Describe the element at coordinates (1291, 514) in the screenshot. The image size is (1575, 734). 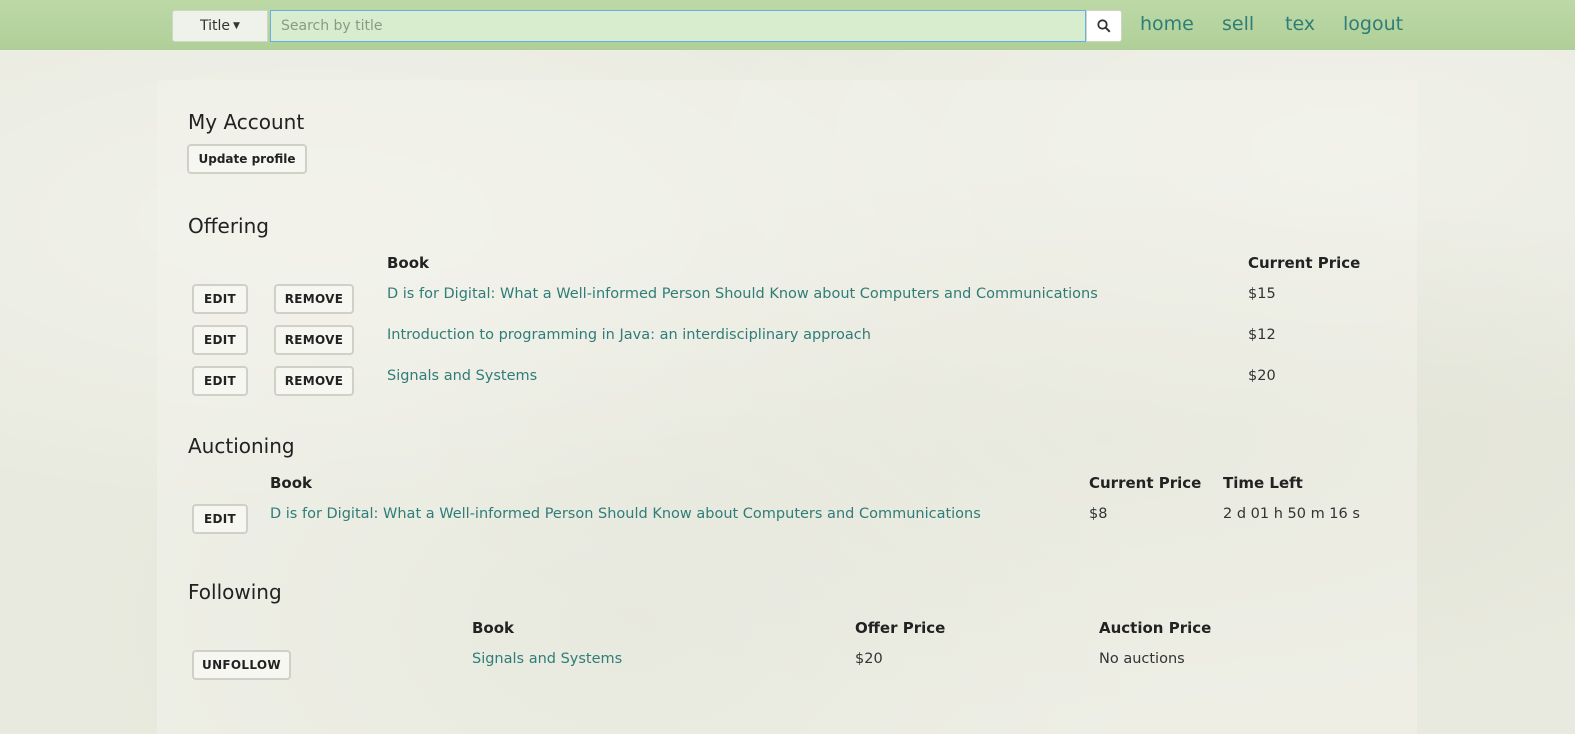
I see `auctioning-time-left: 2 d 01 h 50 m 16 s` at that location.